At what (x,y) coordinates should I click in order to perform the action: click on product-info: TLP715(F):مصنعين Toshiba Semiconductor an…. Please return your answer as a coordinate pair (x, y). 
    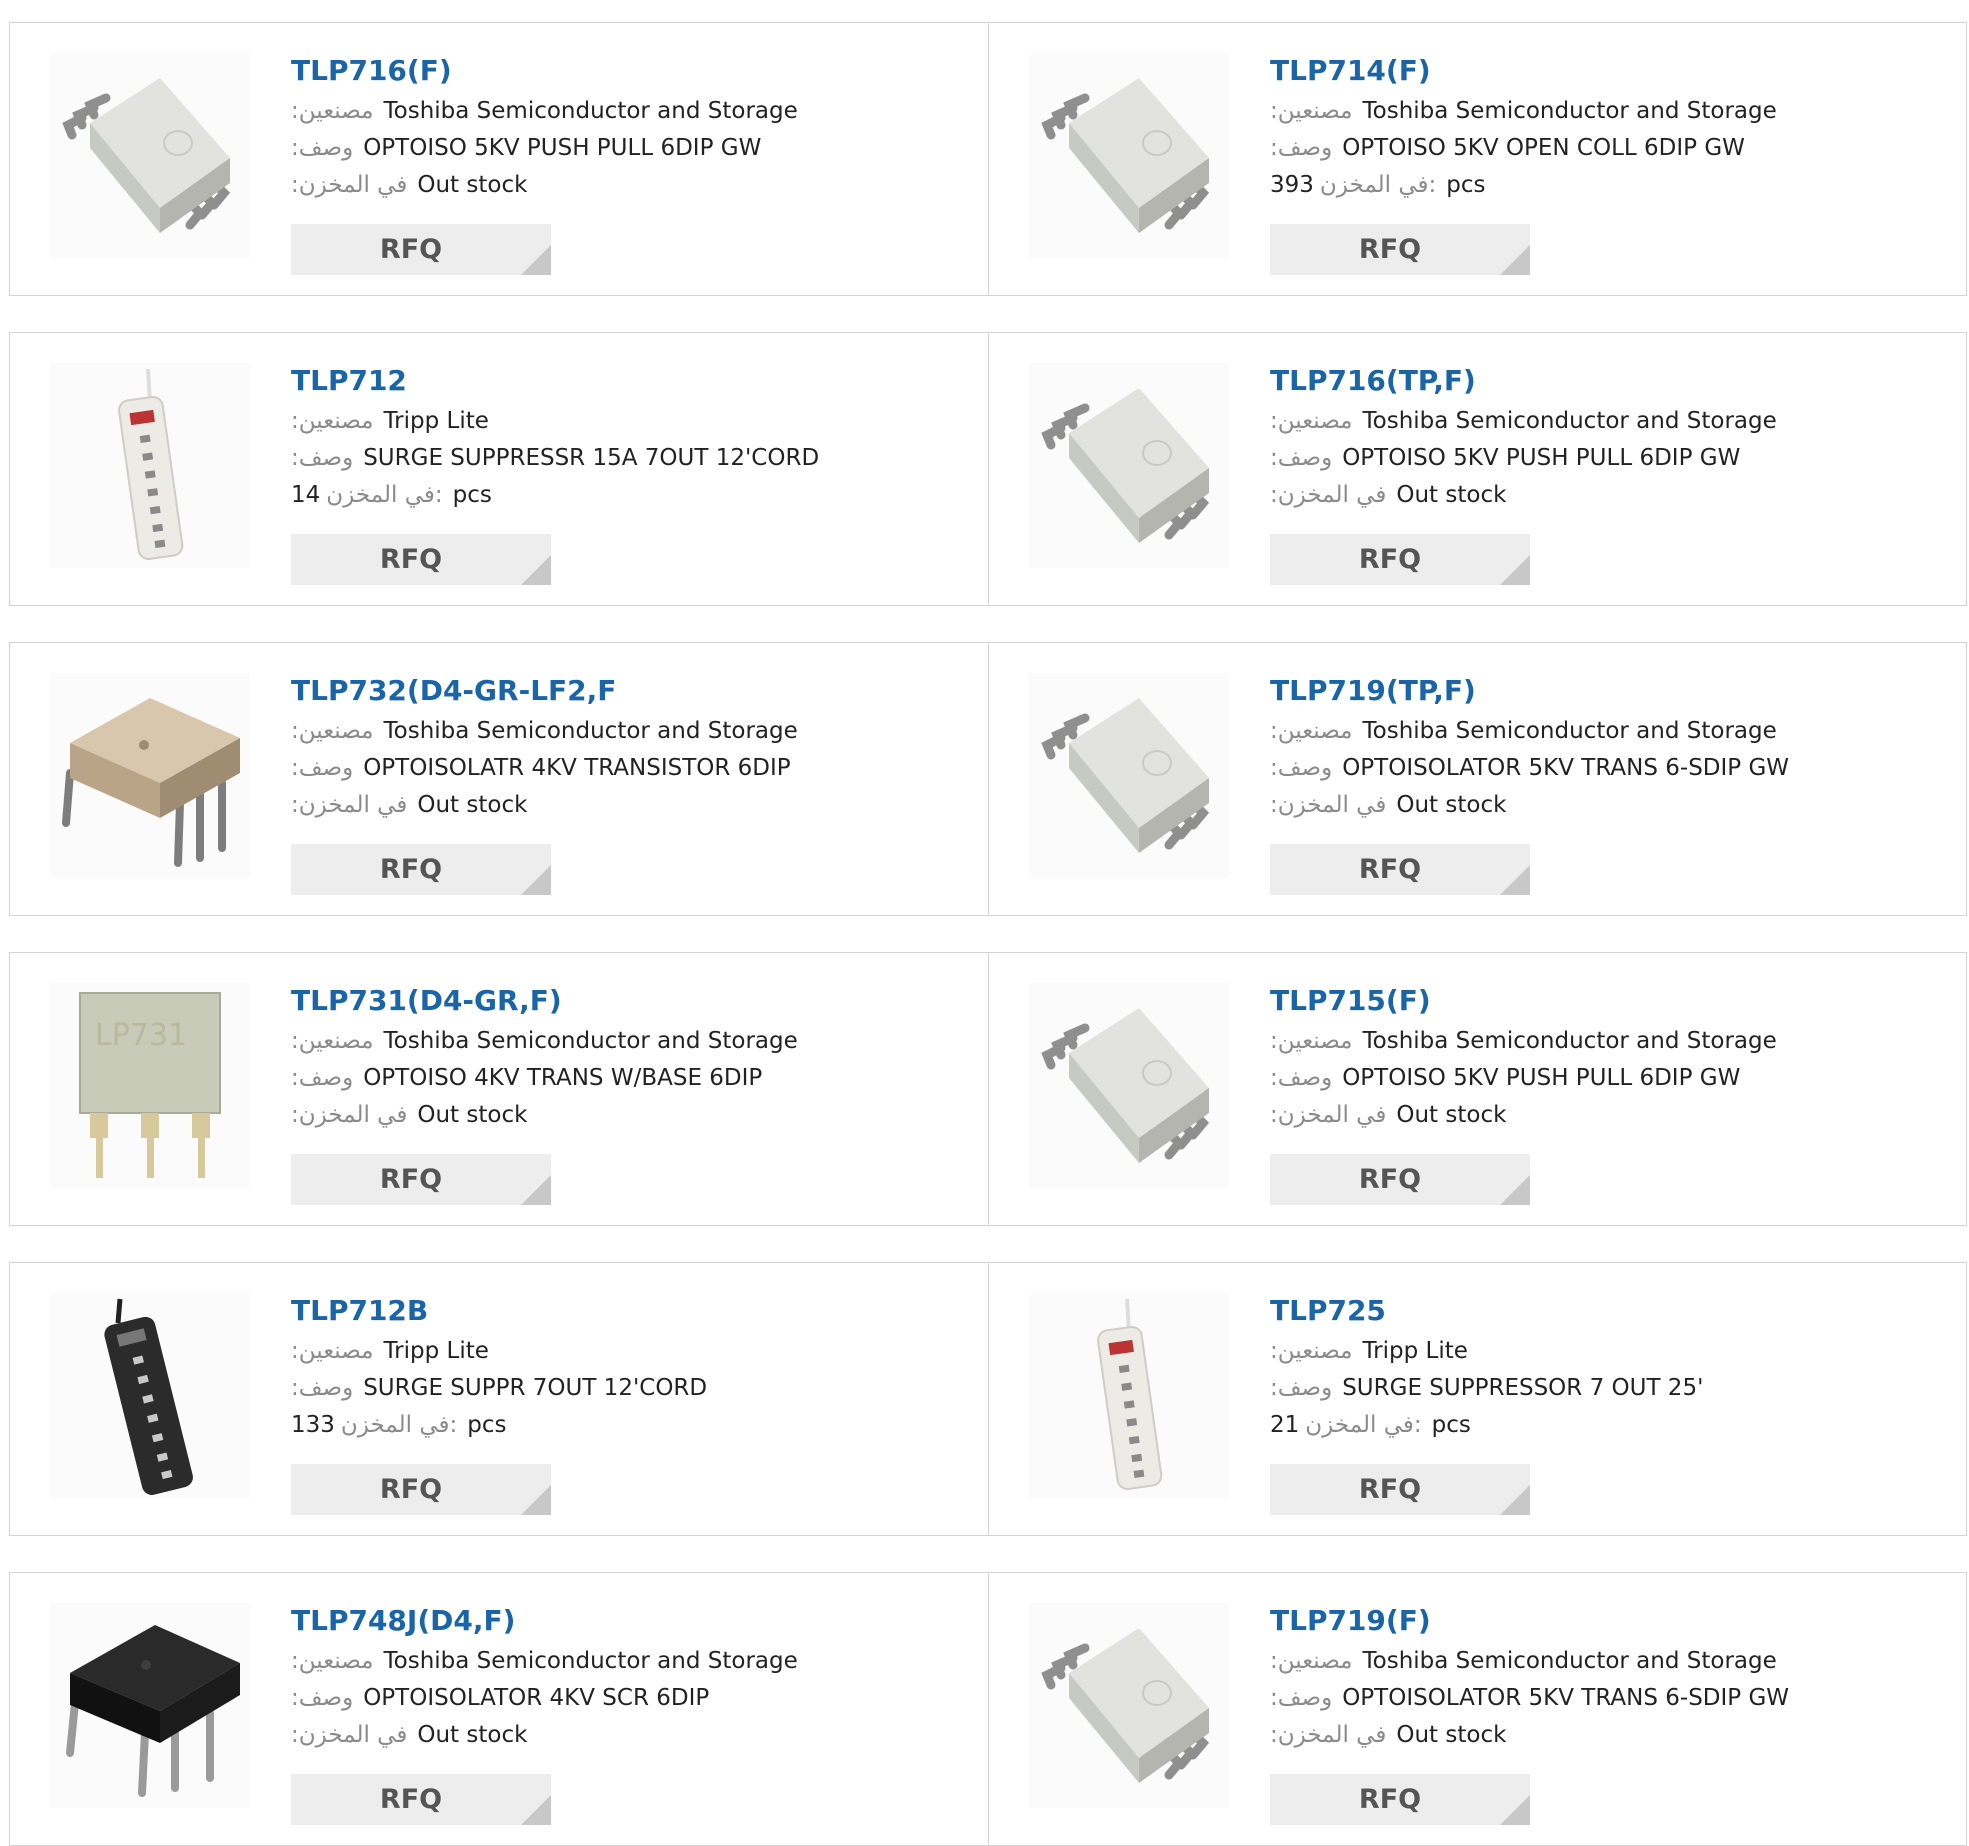
    Looking at the image, I should click on (1610, 1058).